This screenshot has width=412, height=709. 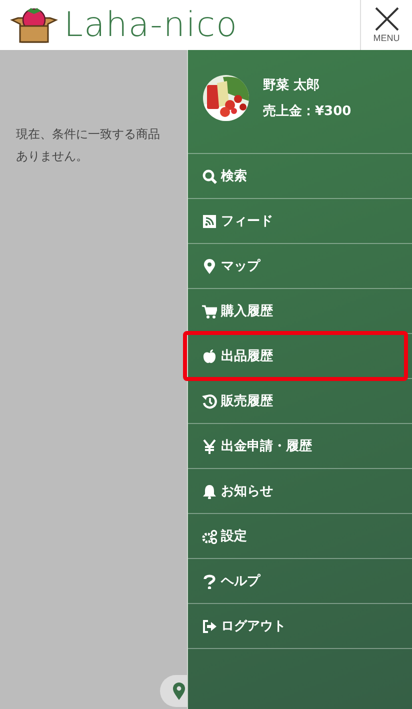 I want to click on search-icon, so click(x=209, y=176).